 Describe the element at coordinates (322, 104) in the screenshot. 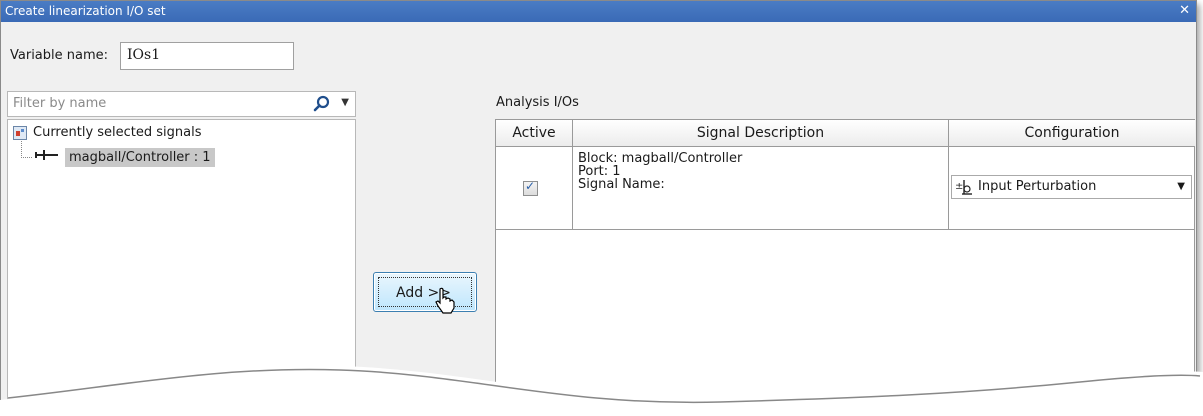

I see `search-icon` at that location.